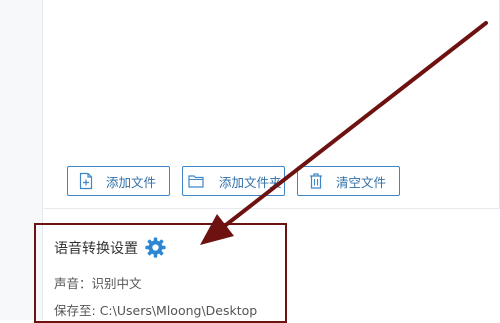  I want to click on add-file-button: 添加文件, so click(118, 181).